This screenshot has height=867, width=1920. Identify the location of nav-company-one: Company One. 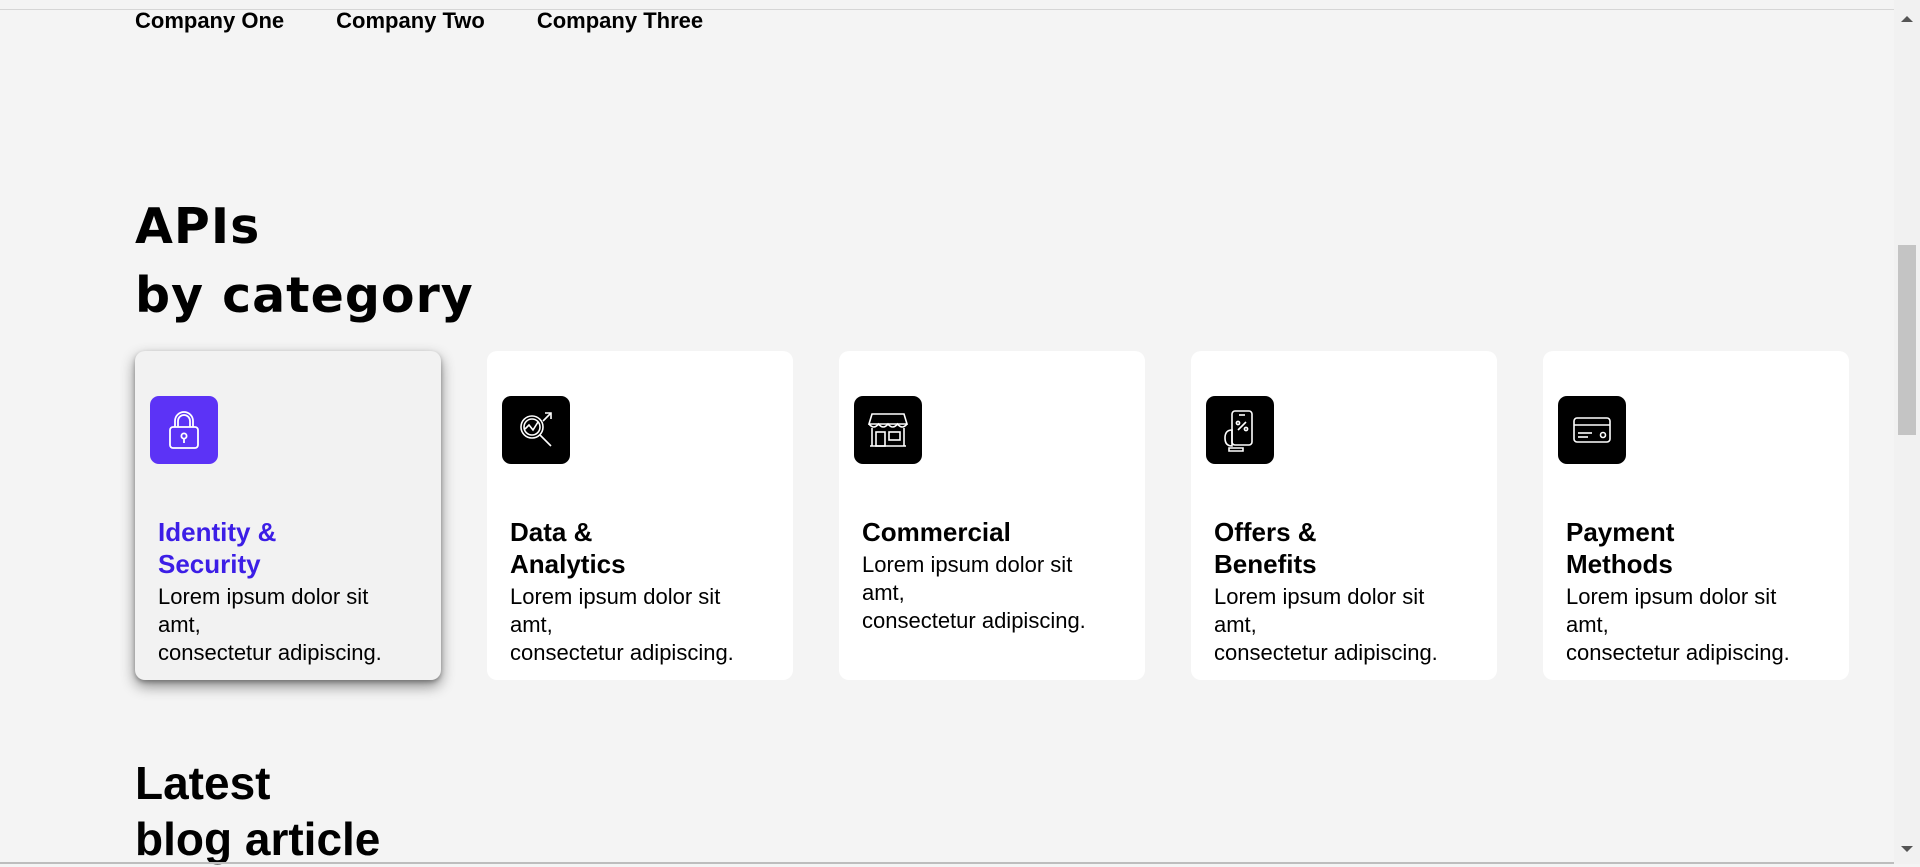
(209, 21).